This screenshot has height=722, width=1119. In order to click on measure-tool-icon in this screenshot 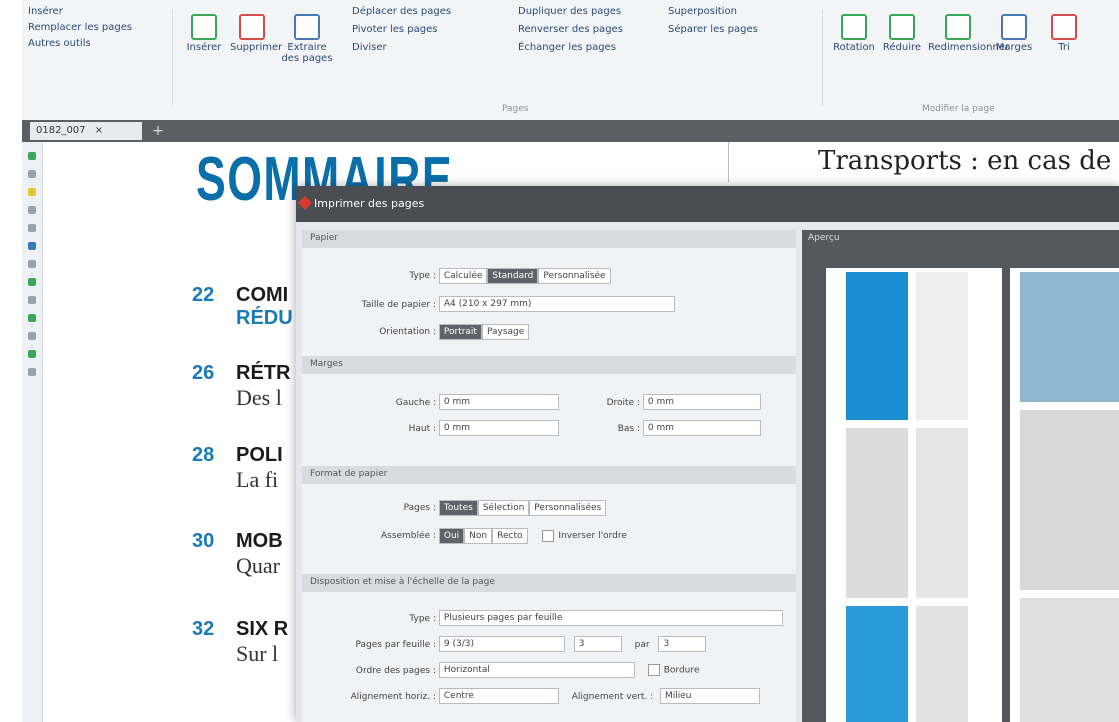, I will do `click(32, 336)`.